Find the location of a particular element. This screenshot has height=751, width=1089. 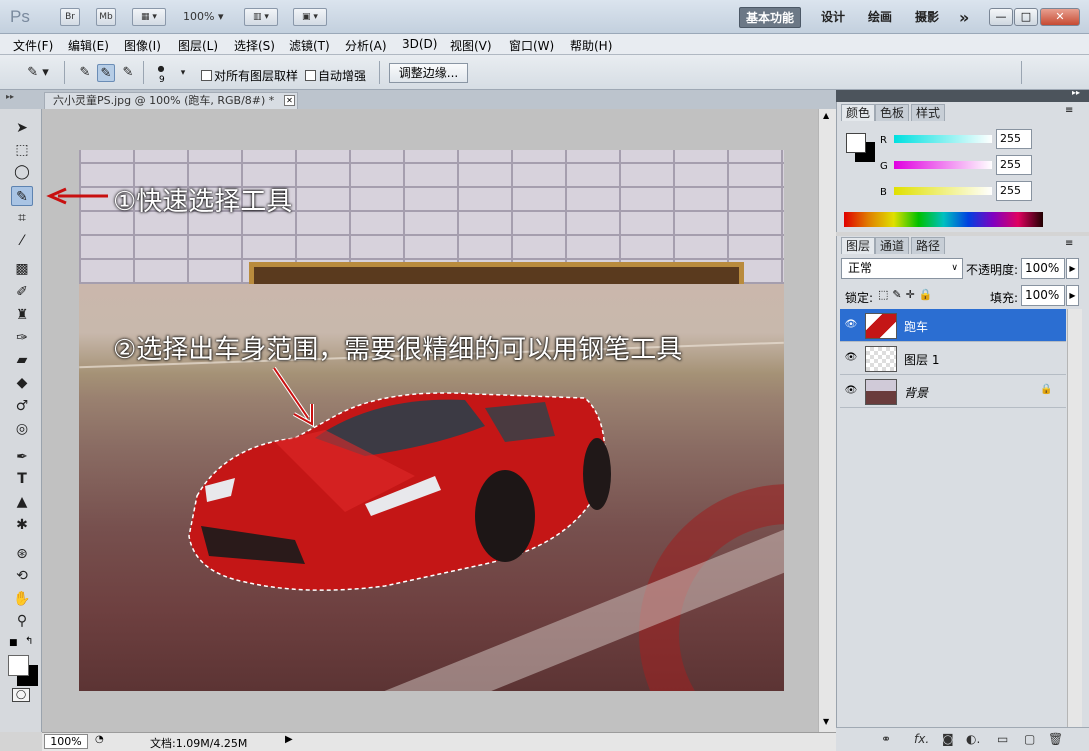

blue-slider is located at coordinates (943, 191).